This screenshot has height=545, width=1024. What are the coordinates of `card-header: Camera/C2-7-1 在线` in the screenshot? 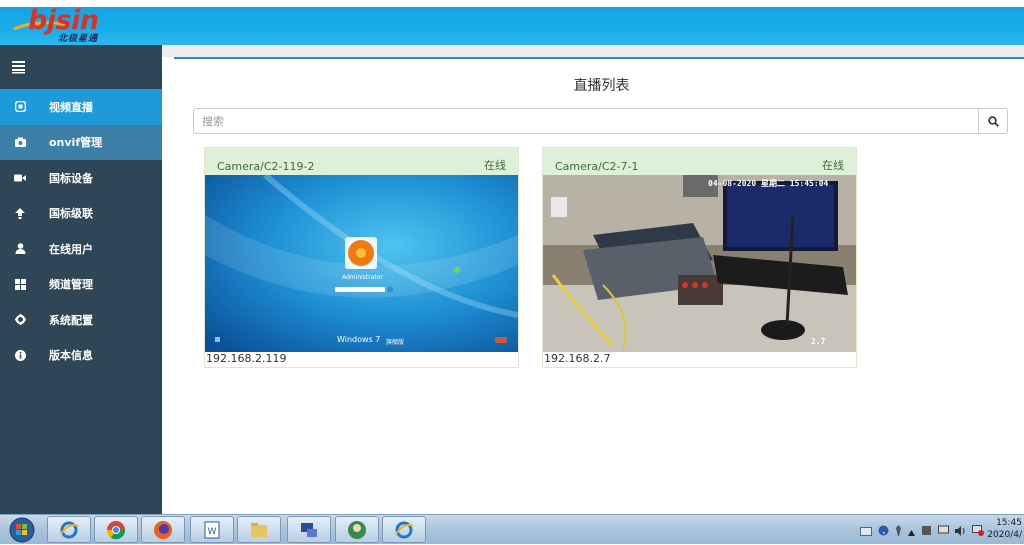 It's located at (699, 161).